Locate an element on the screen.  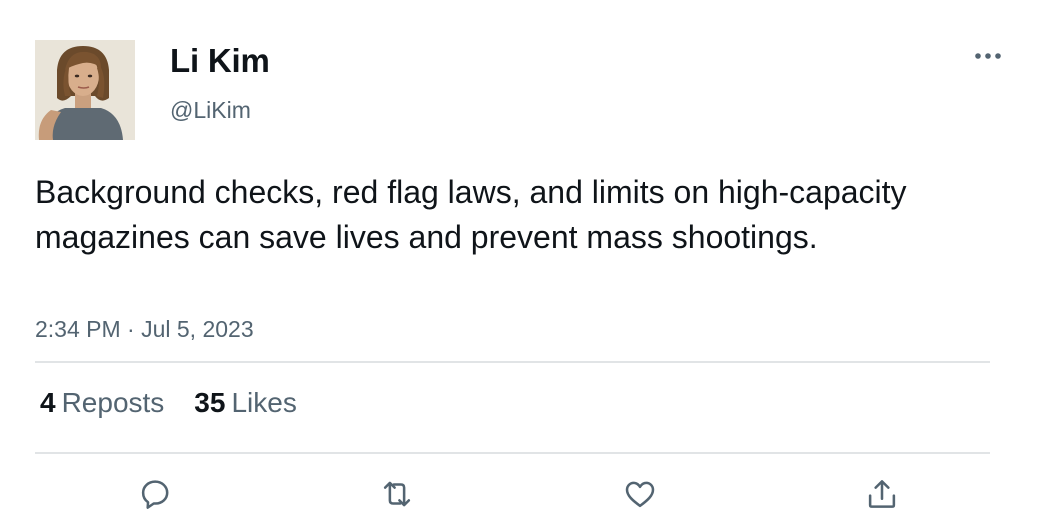
repost-button is located at coordinates (397, 494).